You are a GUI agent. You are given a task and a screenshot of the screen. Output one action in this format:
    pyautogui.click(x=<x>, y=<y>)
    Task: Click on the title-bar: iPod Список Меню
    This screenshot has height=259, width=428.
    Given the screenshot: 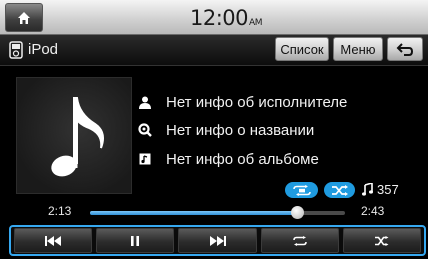 What is the action you would take?
    pyautogui.click(x=214, y=50)
    